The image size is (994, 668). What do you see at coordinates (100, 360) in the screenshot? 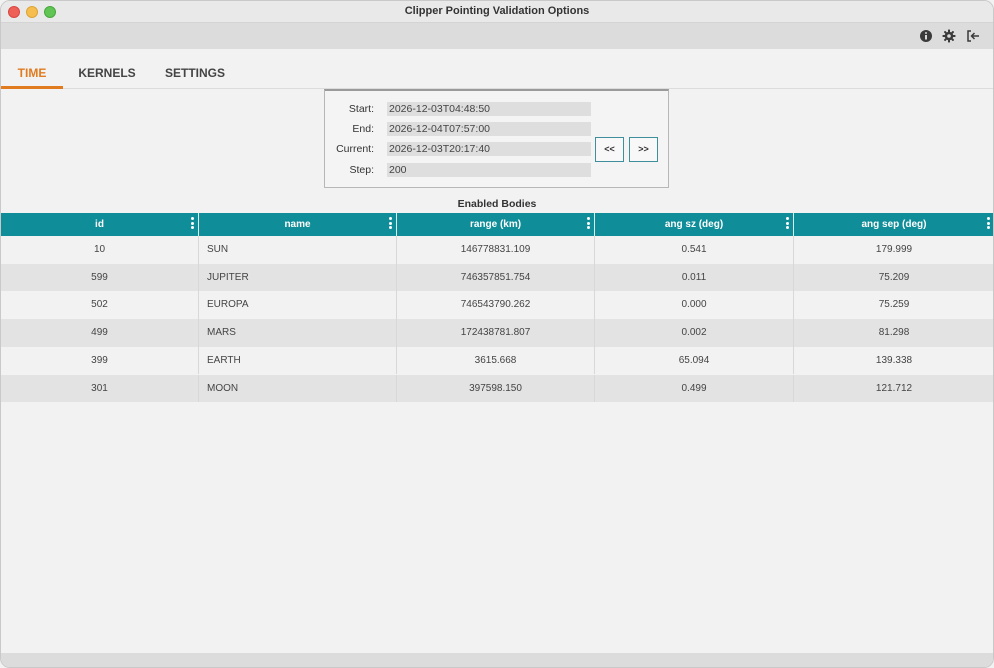
I see `cell-id: 399` at bounding box center [100, 360].